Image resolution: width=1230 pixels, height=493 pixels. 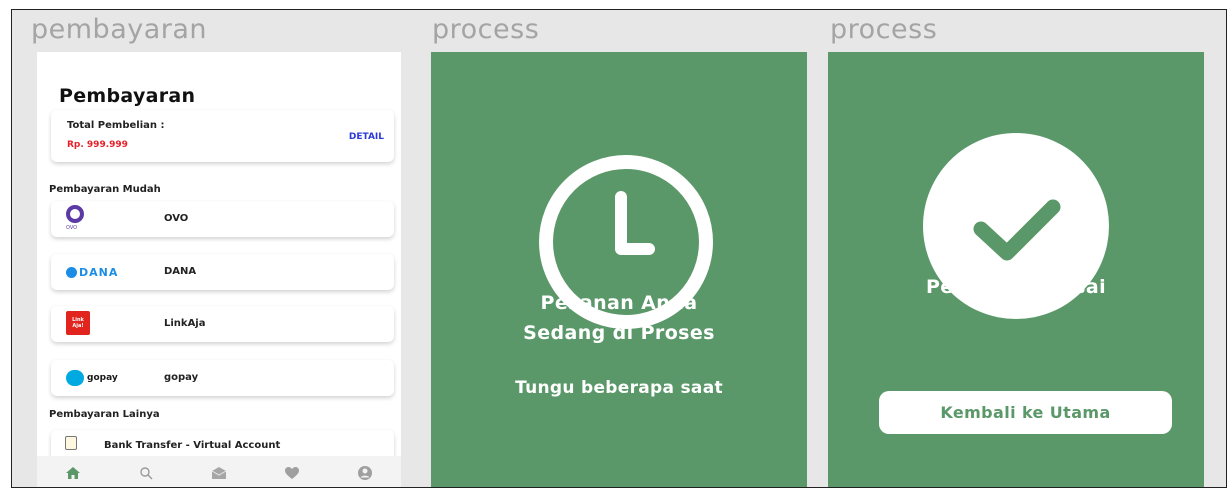 I want to click on bottom-navigation, so click(x=219, y=471).